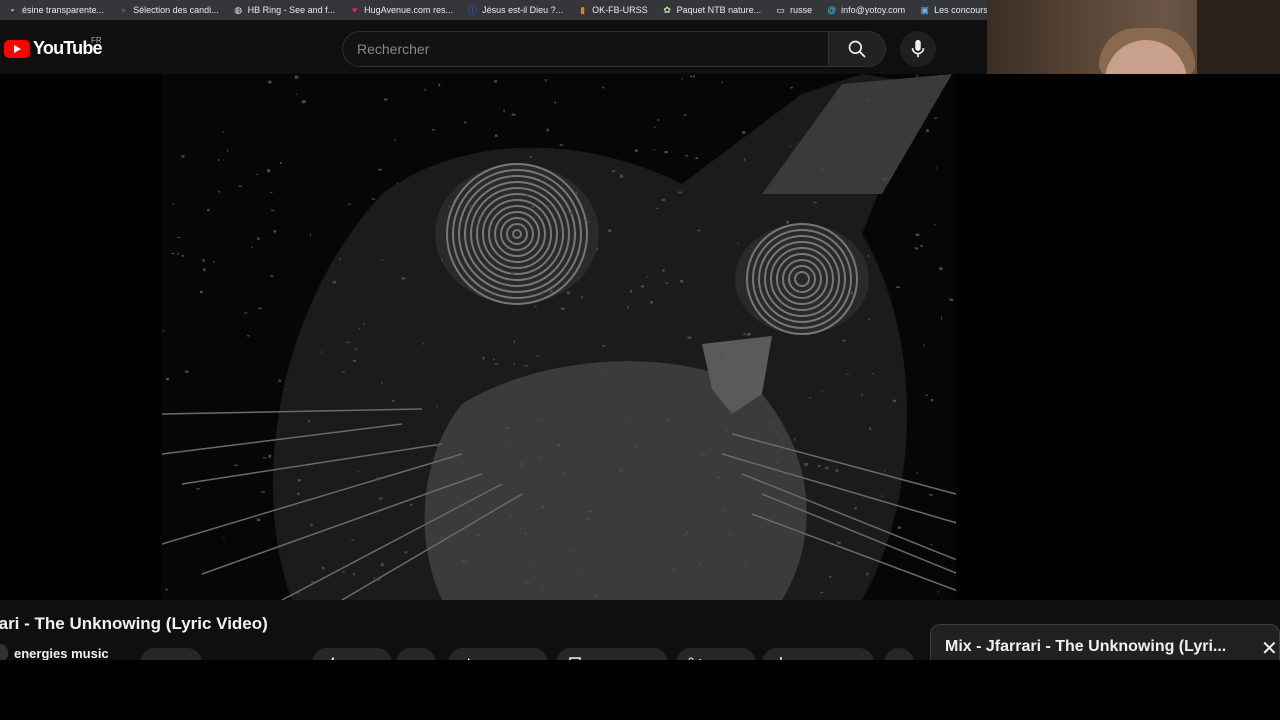 Image resolution: width=1280 pixels, height=720 pixels. Describe the element at coordinates (793, 10) in the screenshot. I see `bookmark-item: ▭ russe` at that location.